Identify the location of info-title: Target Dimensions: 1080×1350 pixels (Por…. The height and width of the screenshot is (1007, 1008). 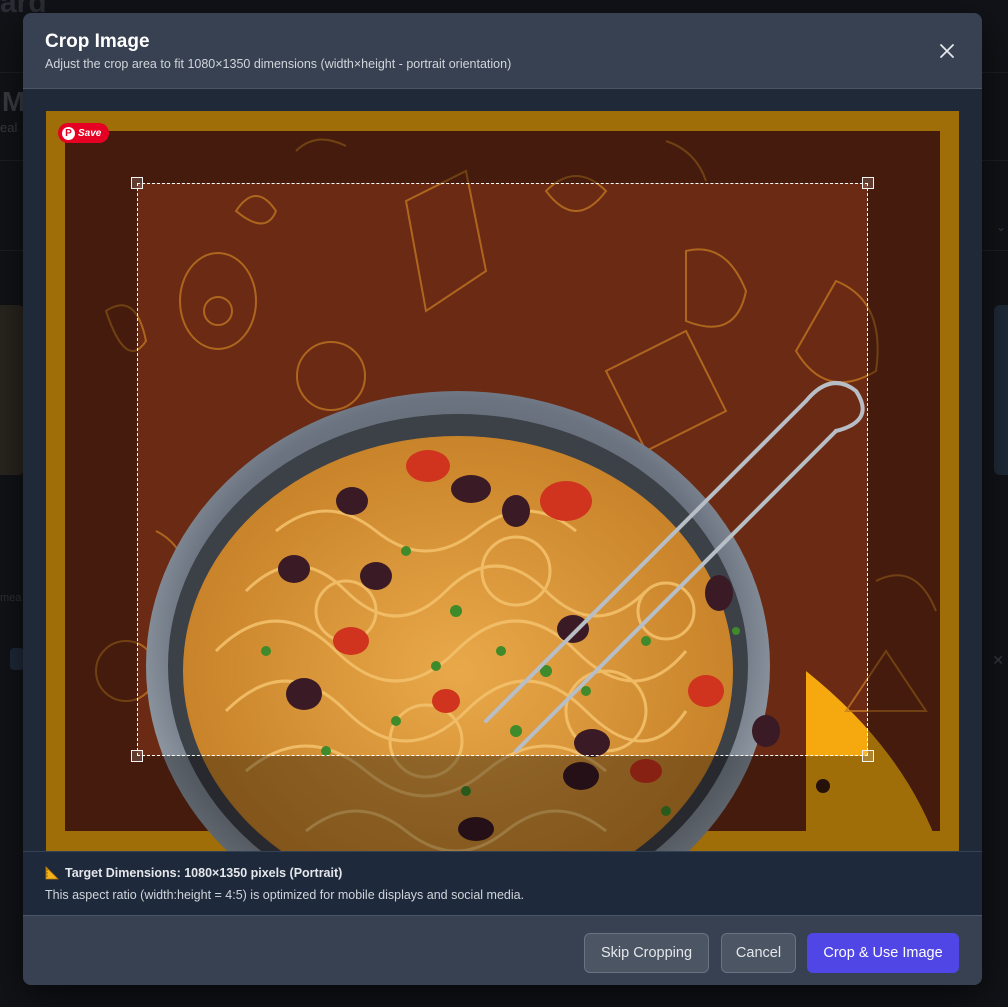
(204, 873).